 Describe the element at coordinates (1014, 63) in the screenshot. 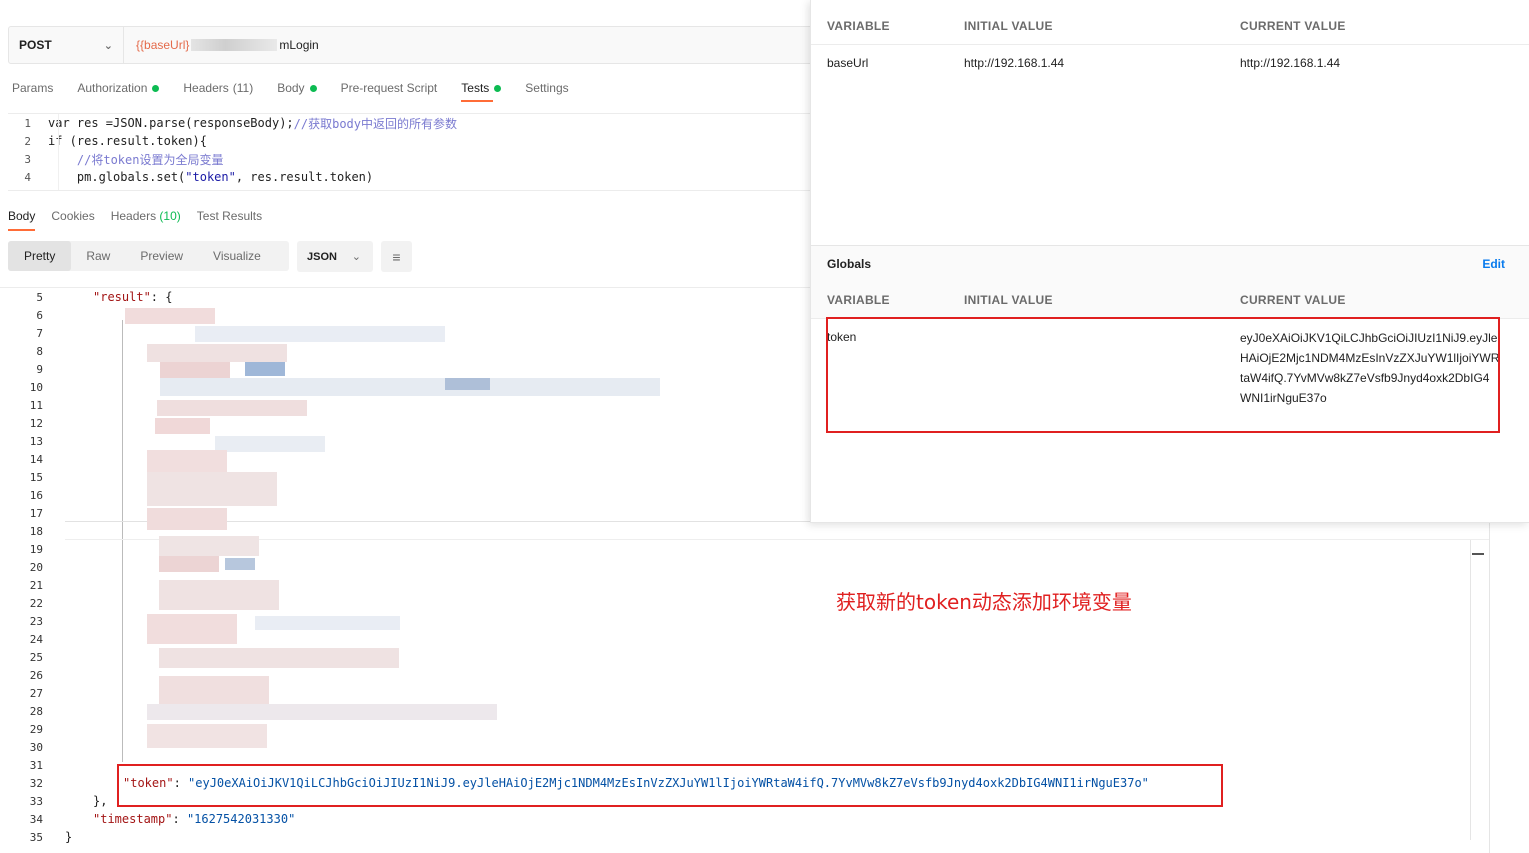

I see `env-initial-value: http://192.168.1.44` at that location.